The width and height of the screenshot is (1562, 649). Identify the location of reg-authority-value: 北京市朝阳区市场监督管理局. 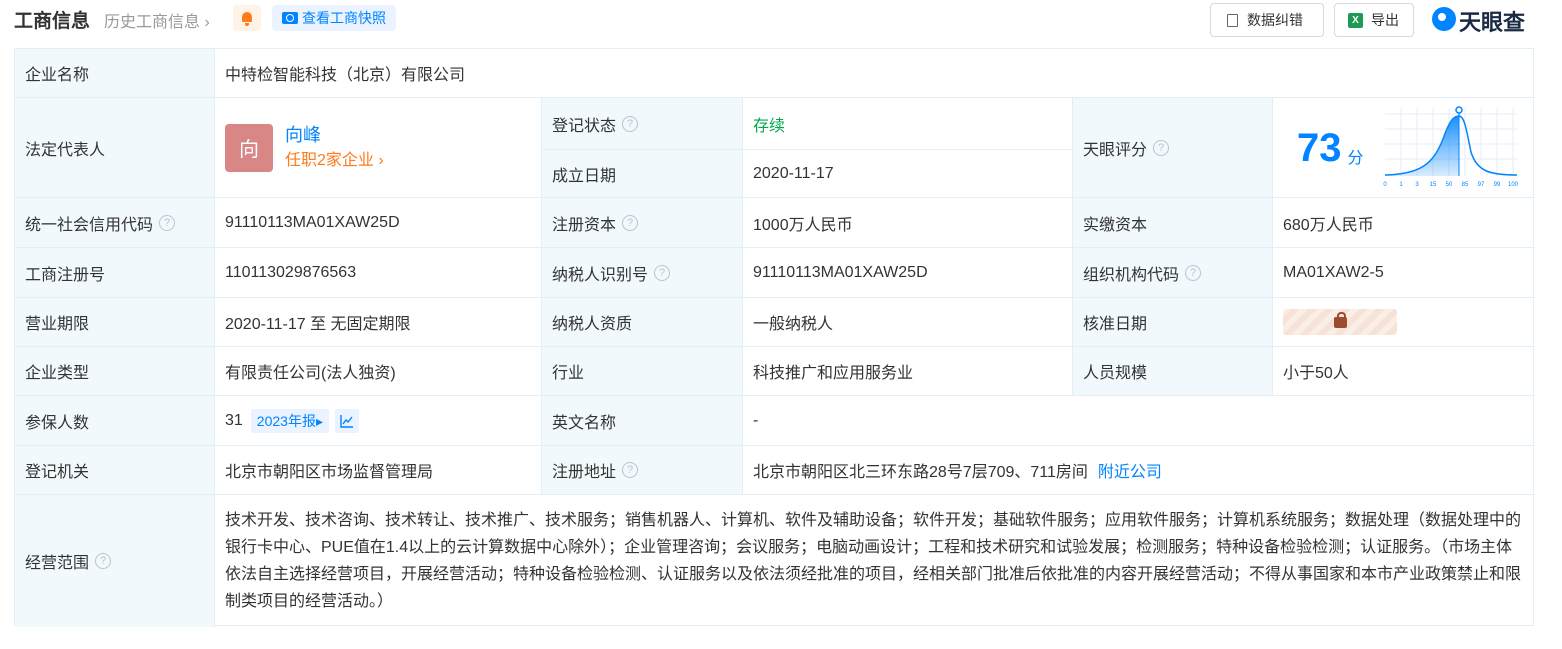
(378, 470).